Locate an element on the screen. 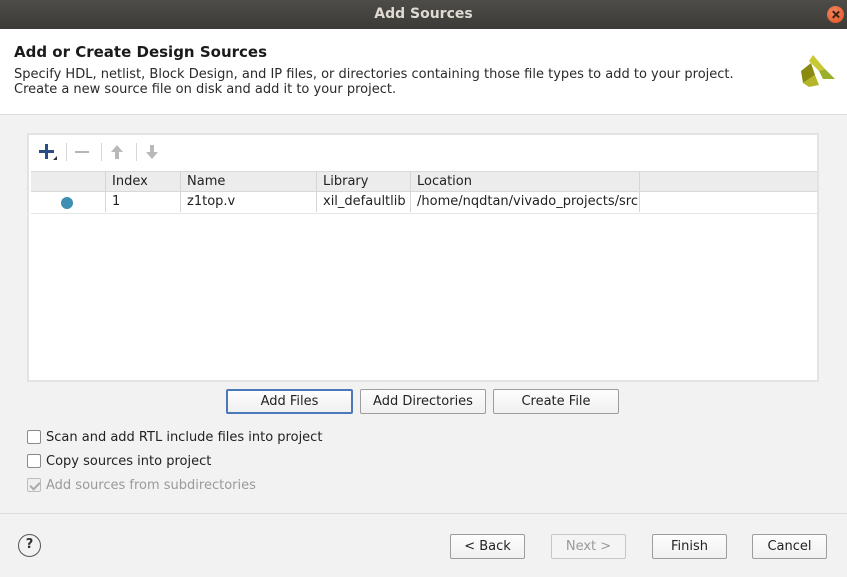 The image size is (847, 577). plus-icon is located at coordinates (48, 152).